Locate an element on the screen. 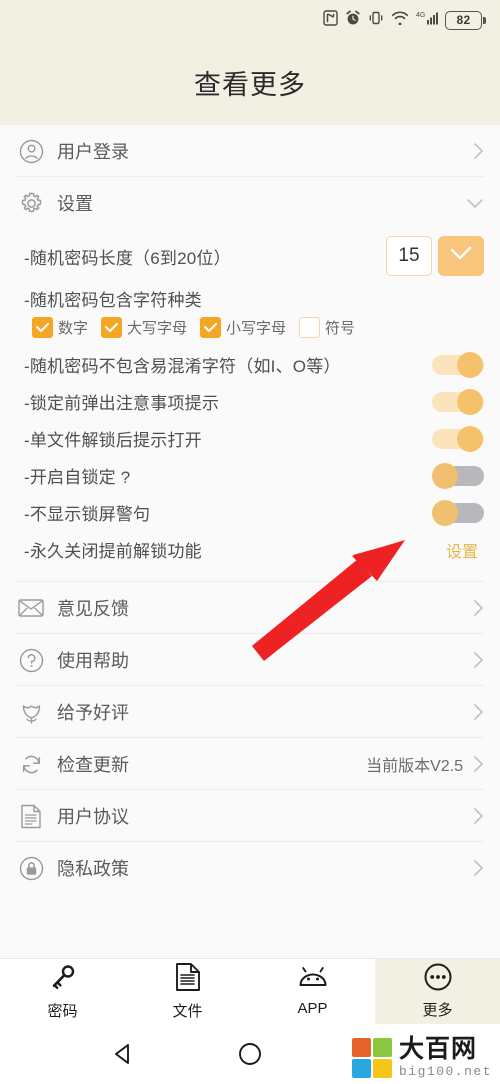 The width and height of the screenshot is (500, 1084). row-open-after-unlock: -单文件解锁后提示打开 is located at coordinates (250, 438).